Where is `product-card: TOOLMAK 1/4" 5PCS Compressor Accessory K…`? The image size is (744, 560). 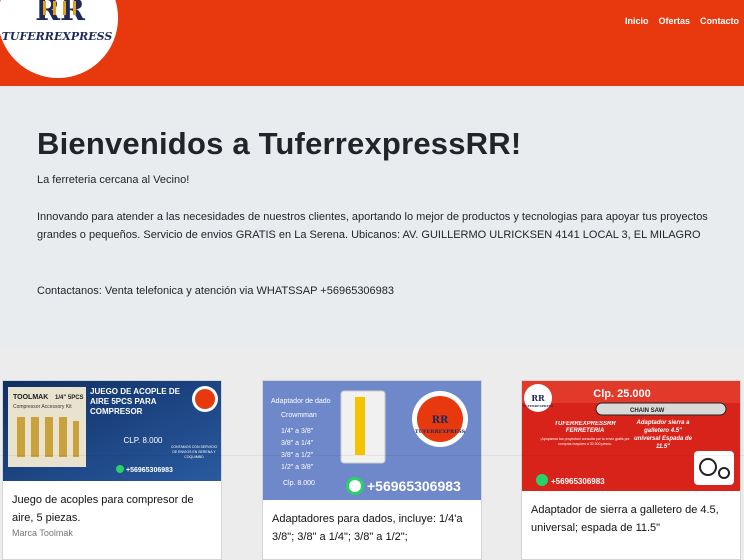 product-card: TOOLMAK 1/4" 5PCS Compressor Accessory K… is located at coordinates (112, 470).